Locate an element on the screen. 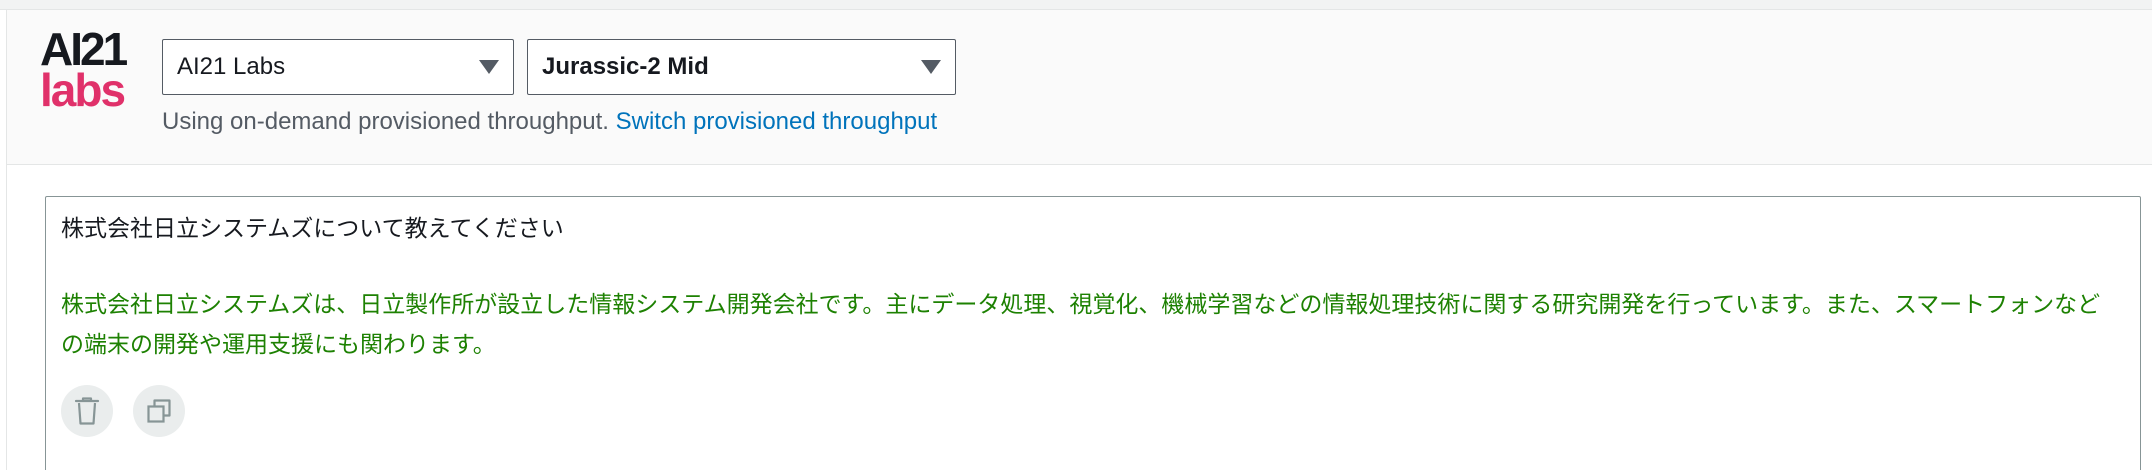  trash-icon is located at coordinates (87, 411).